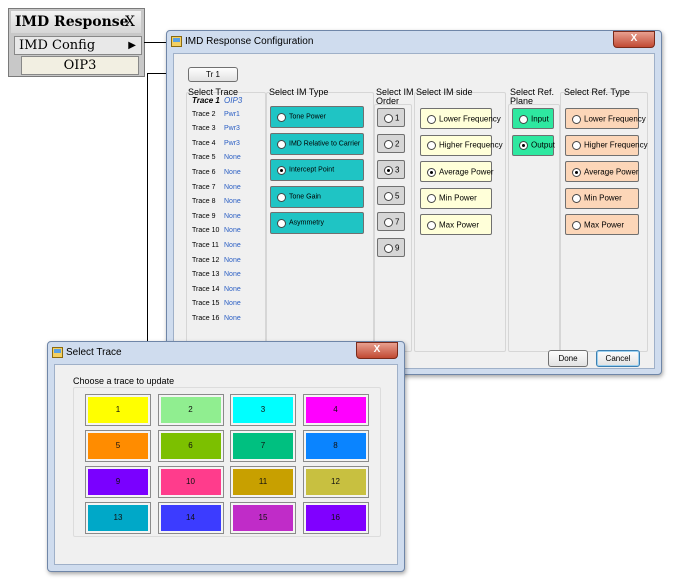 The width and height of the screenshot is (678, 580). What do you see at coordinates (397, 247) in the screenshot?
I see `option-label: 9` at bounding box center [397, 247].